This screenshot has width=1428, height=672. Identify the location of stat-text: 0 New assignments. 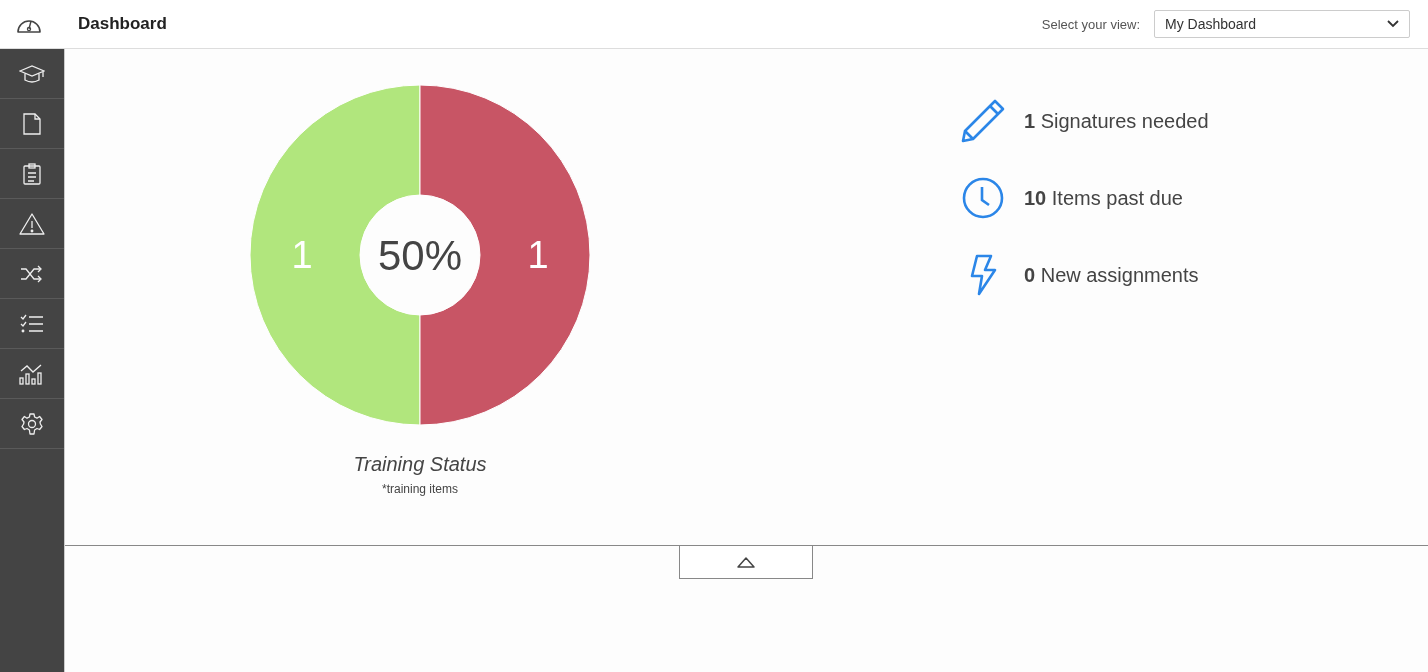
(1111, 275).